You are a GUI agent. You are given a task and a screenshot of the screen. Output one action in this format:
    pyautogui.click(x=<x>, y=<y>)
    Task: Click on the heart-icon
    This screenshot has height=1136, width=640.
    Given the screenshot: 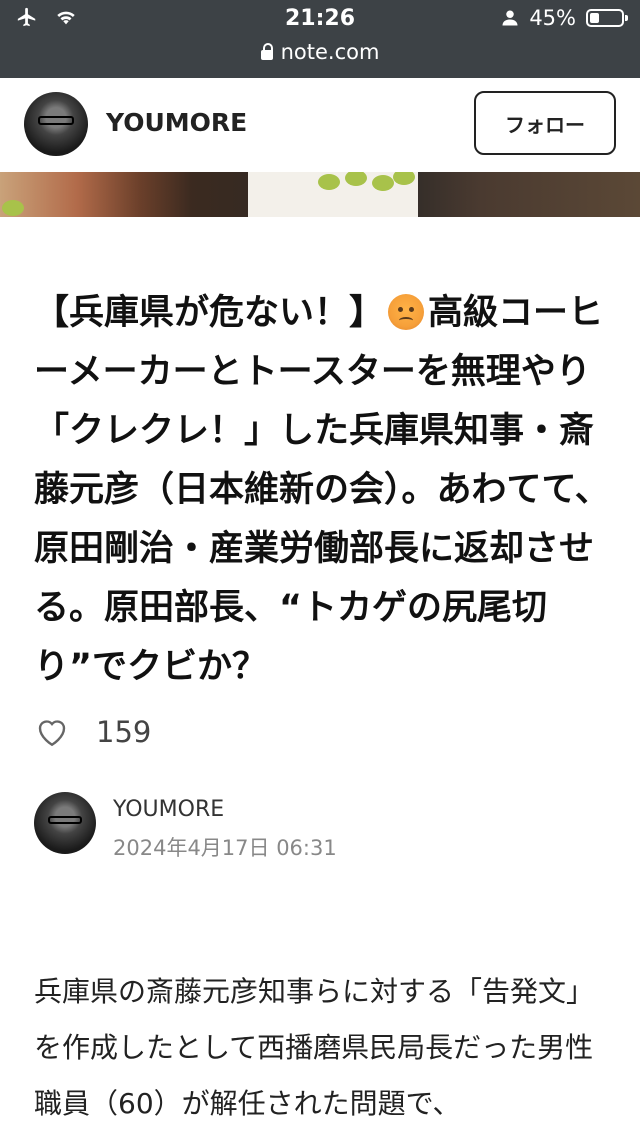 What is the action you would take?
    pyautogui.click(x=52, y=732)
    